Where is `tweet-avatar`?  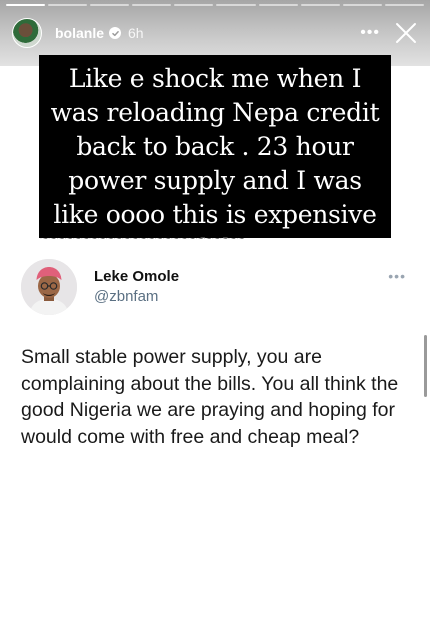 tweet-avatar is located at coordinates (49, 287).